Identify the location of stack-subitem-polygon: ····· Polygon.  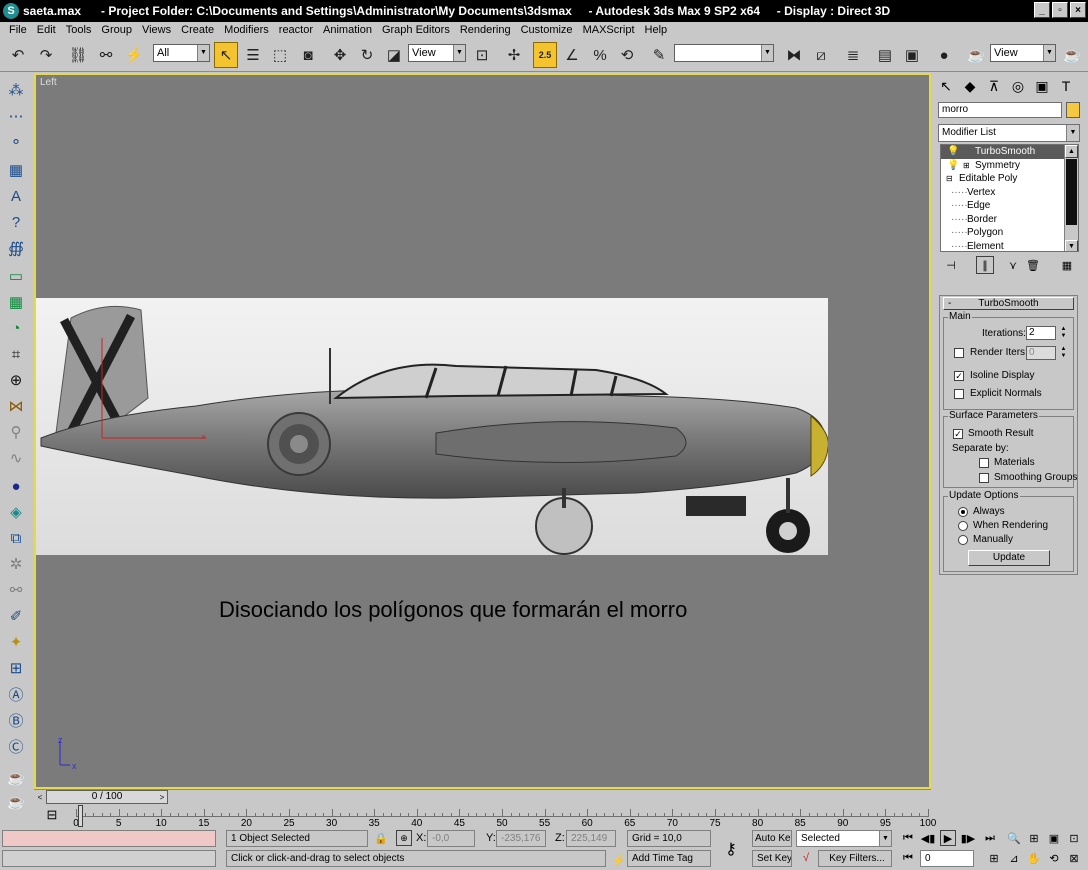
(1009, 233).